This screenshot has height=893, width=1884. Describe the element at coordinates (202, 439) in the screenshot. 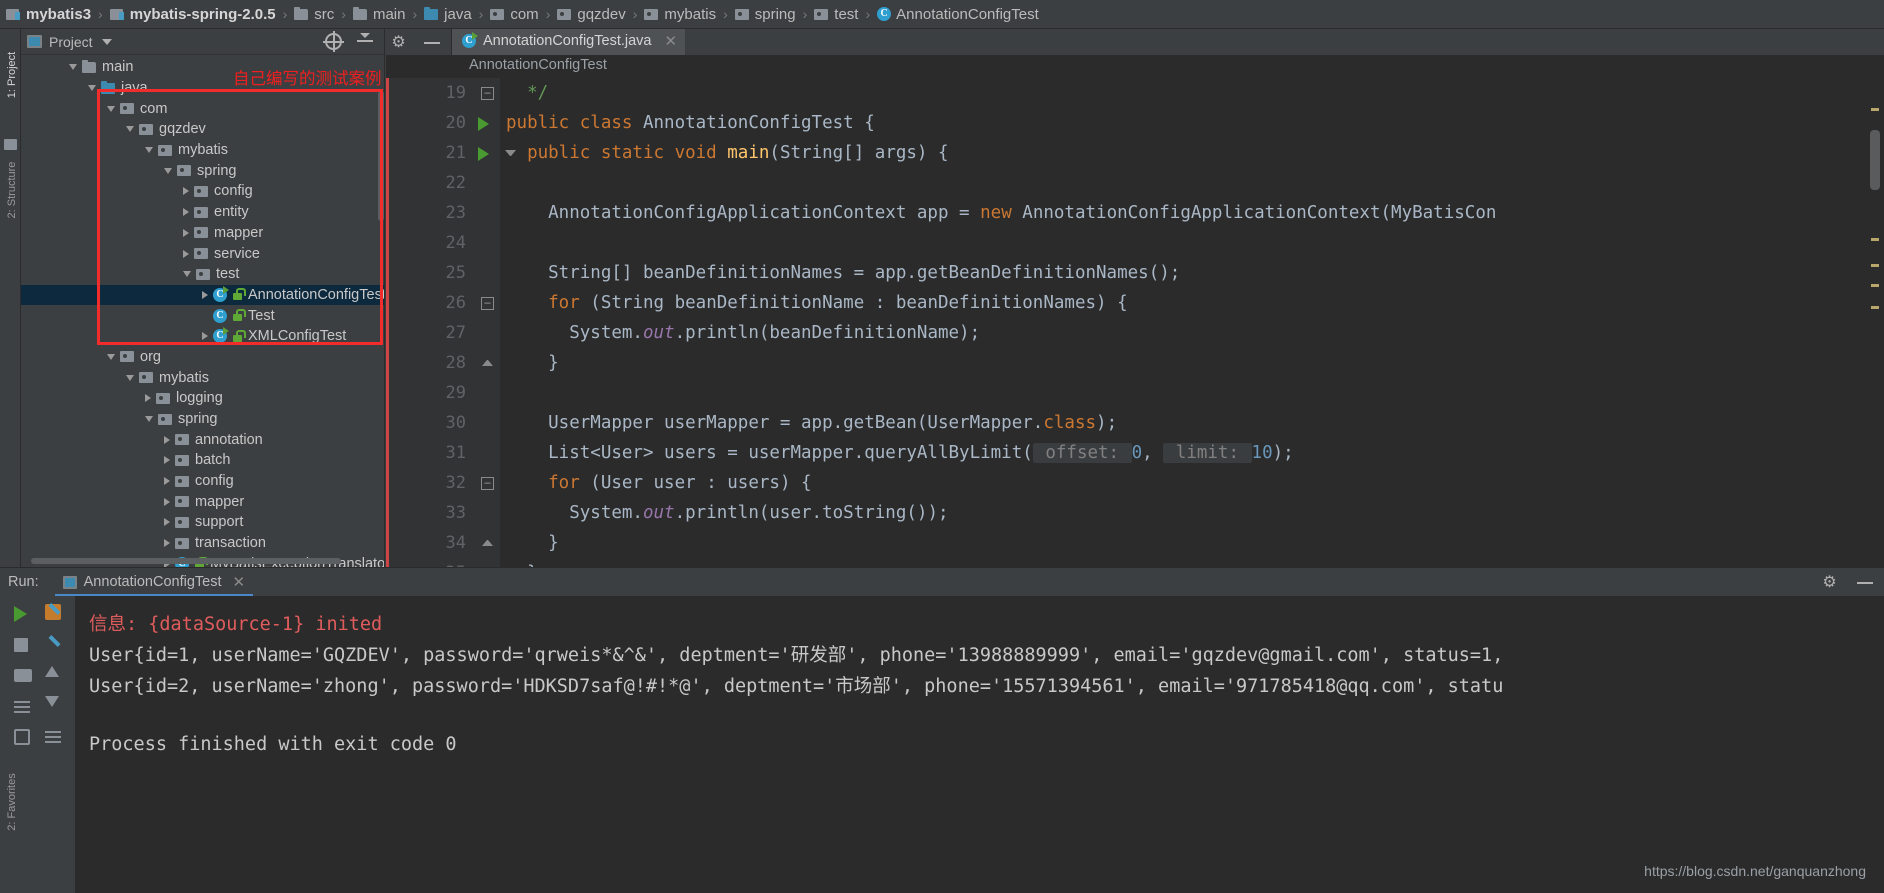

I see `tree-item-annotation: annotation` at that location.